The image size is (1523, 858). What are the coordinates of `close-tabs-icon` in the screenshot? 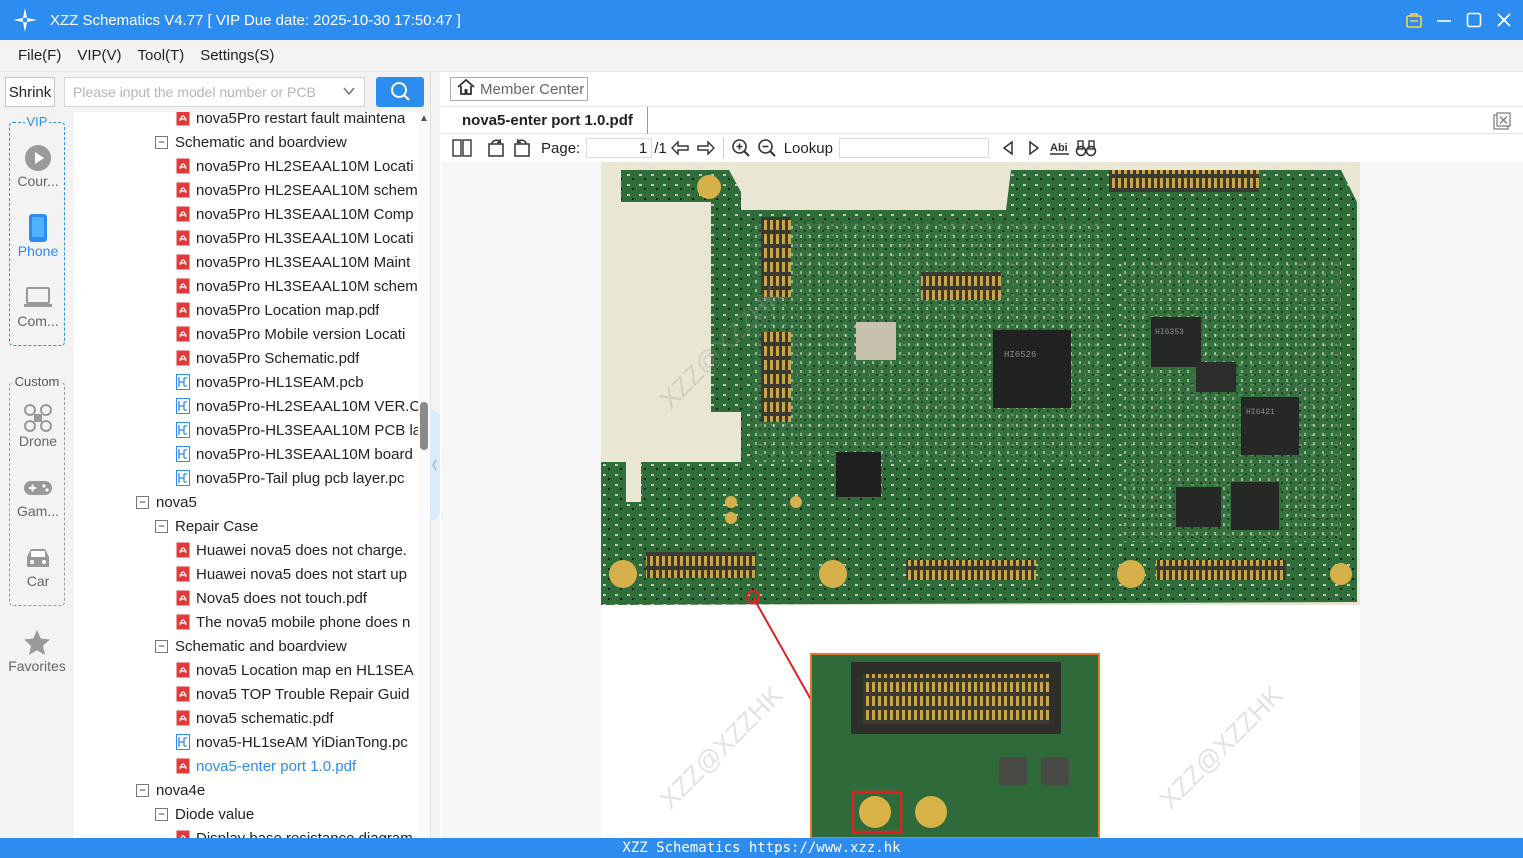 It's located at (1502, 122).